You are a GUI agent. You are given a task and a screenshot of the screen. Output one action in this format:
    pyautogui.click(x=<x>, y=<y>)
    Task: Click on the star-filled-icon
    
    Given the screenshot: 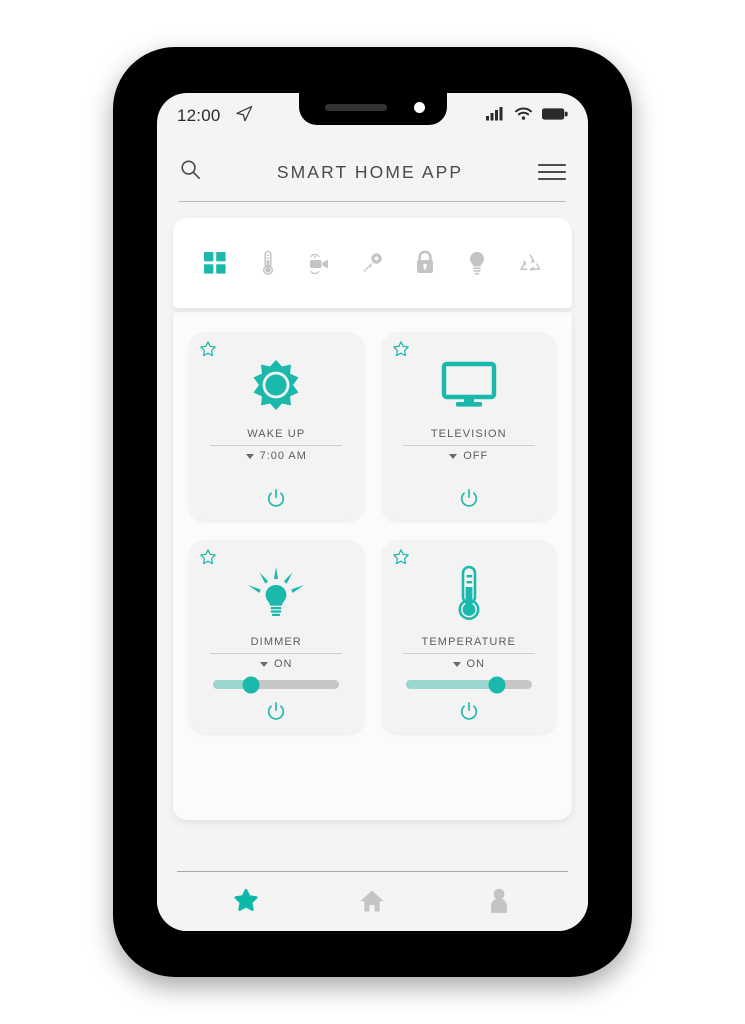 What is the action you would take?
    pyautogui.click(x=246, y=899)
    